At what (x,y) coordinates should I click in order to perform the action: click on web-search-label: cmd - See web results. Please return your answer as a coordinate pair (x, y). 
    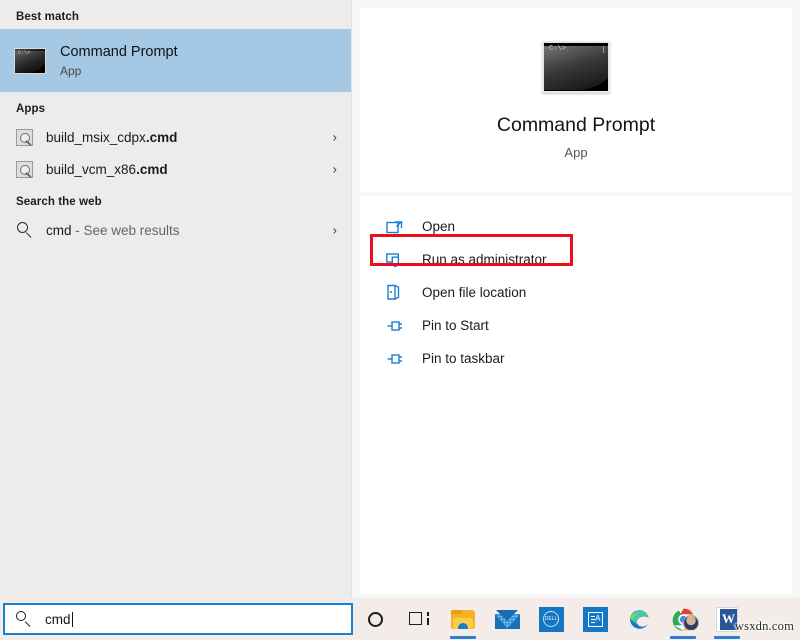
    Looking at the image, I should click on (113, 230).